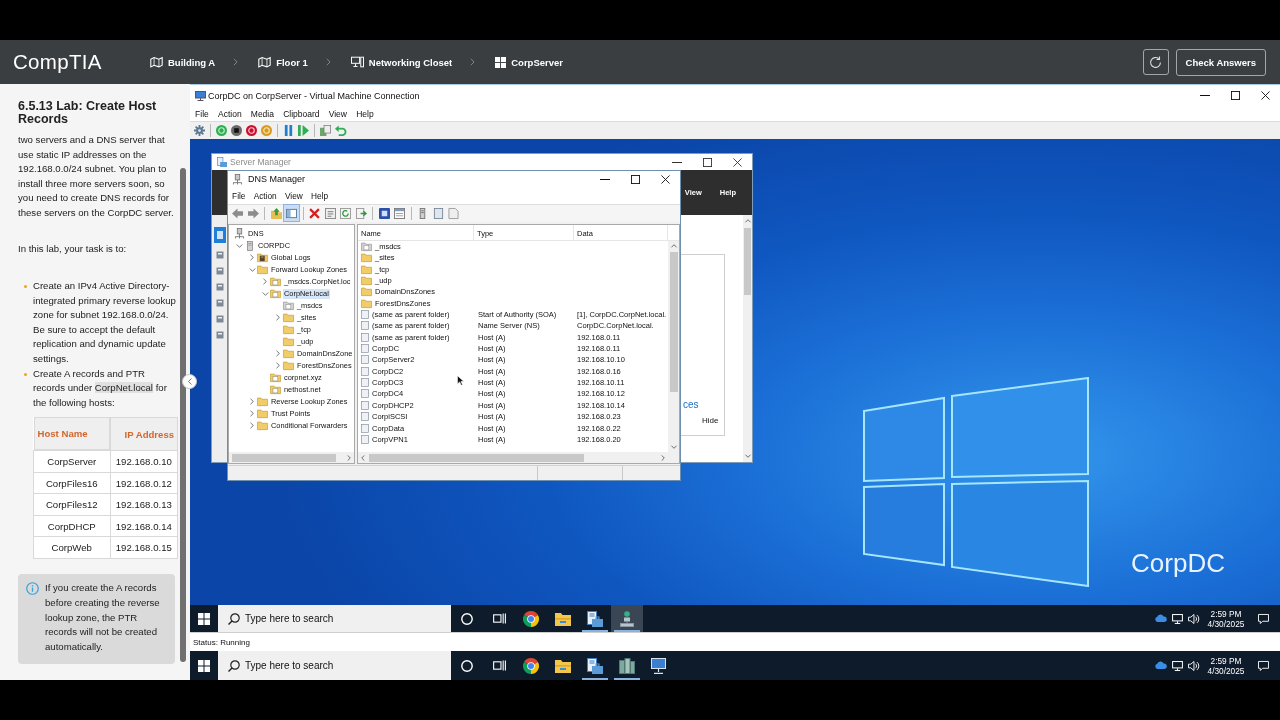 This screenshot has width=1280, height=720. I want to click on back-arrow-icon, so click(237, 213).